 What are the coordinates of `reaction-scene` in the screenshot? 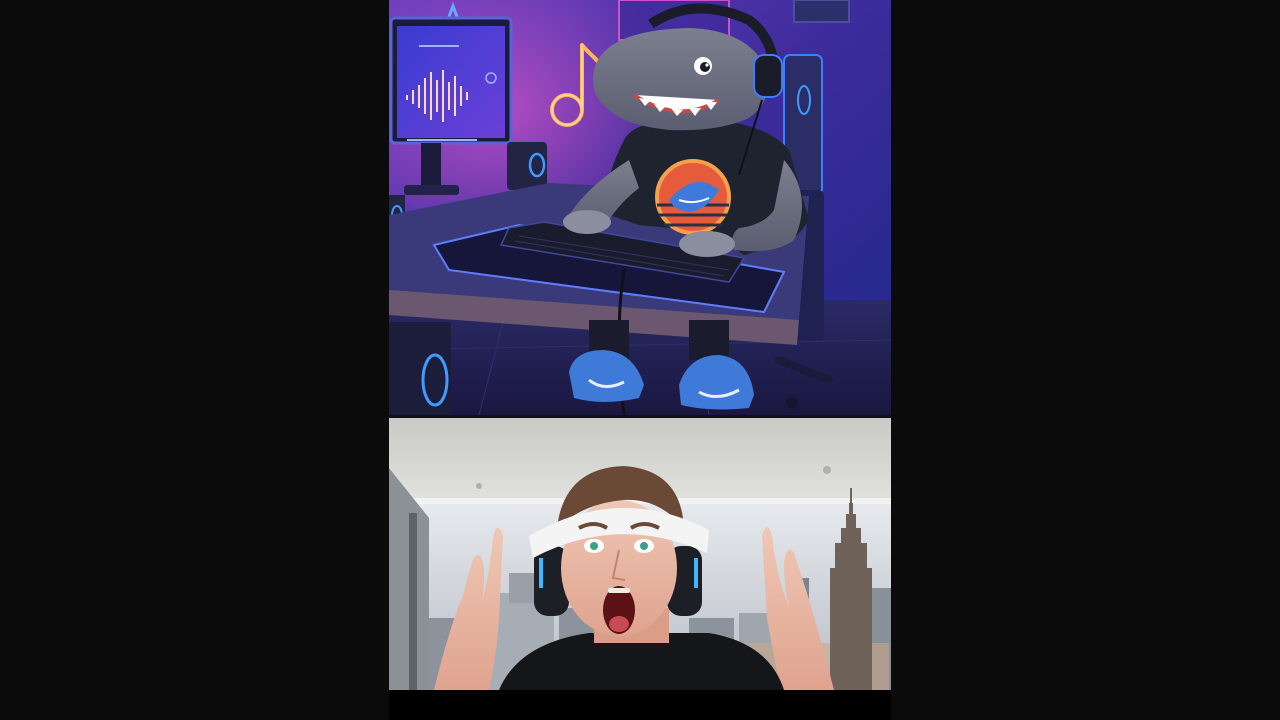 It's located at (640, 554).